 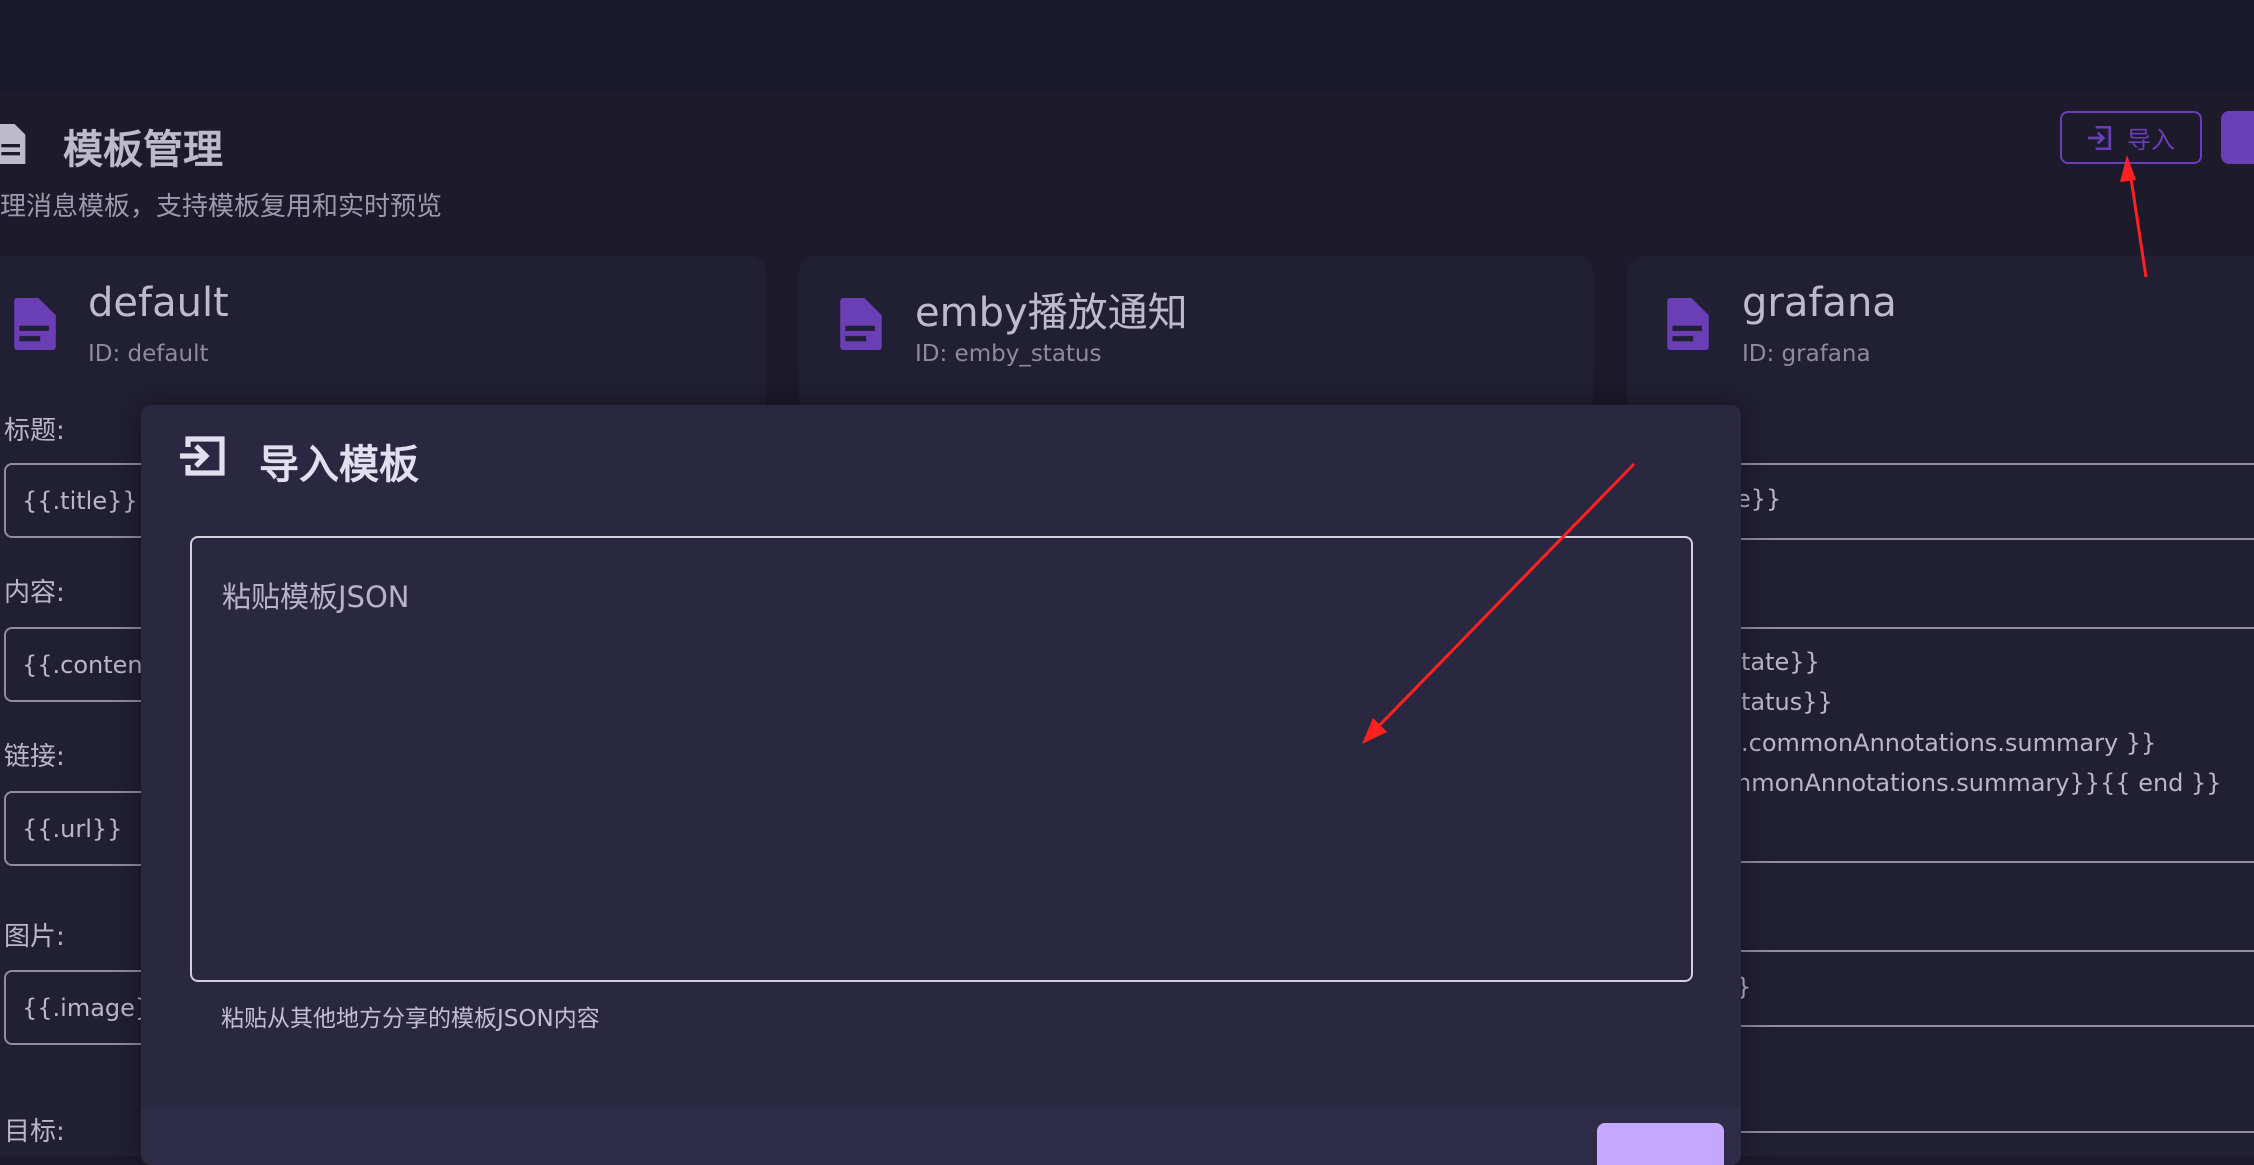 What do you see at coordinates (2128, 168) in the screenshot?
I see `arrow-head` at bounding box center [2128, 168].